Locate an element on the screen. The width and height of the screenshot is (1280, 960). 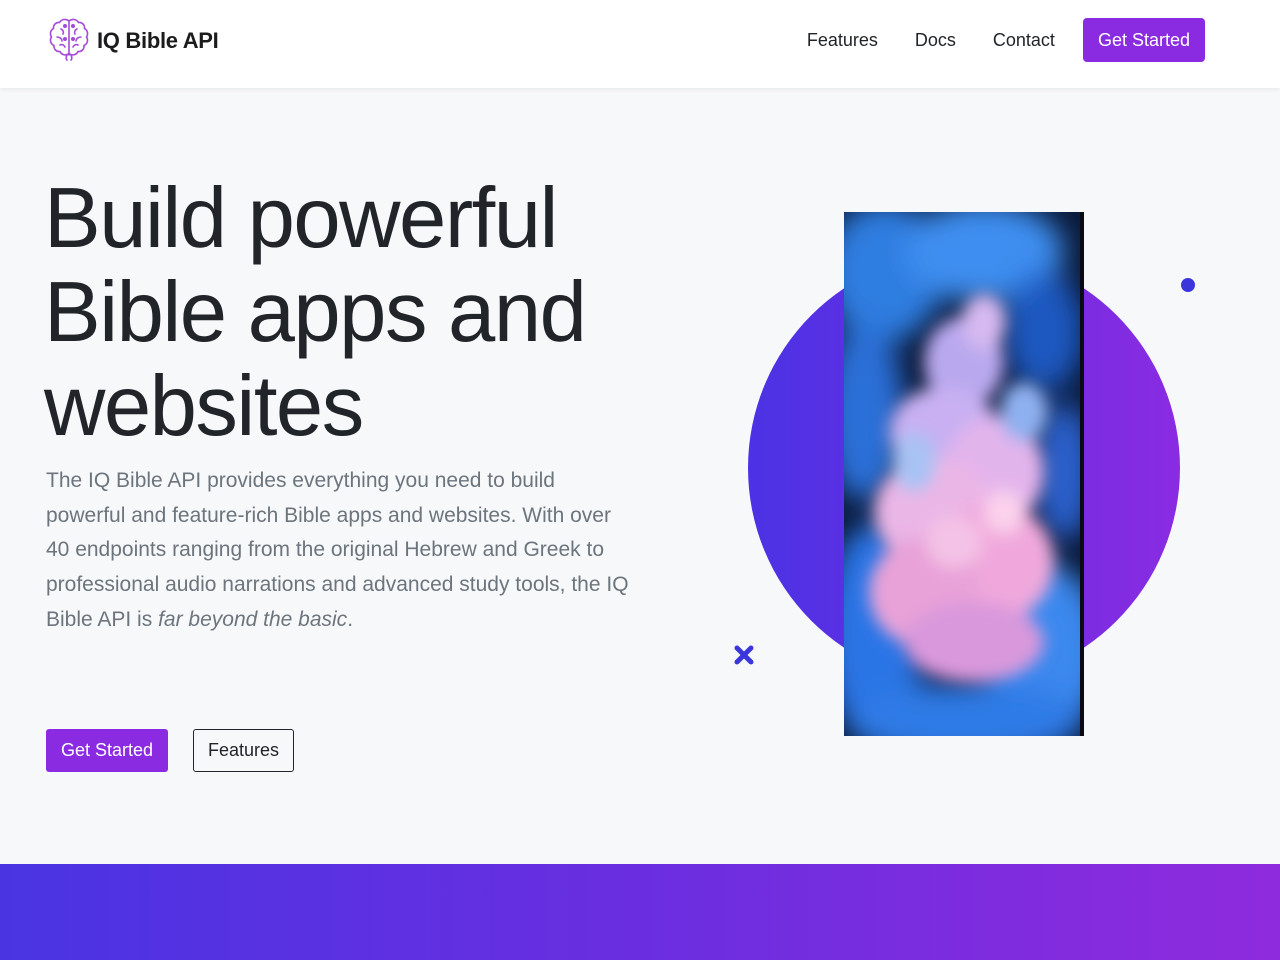
get-started-button: Get Started is located at coordinates (107, 750).